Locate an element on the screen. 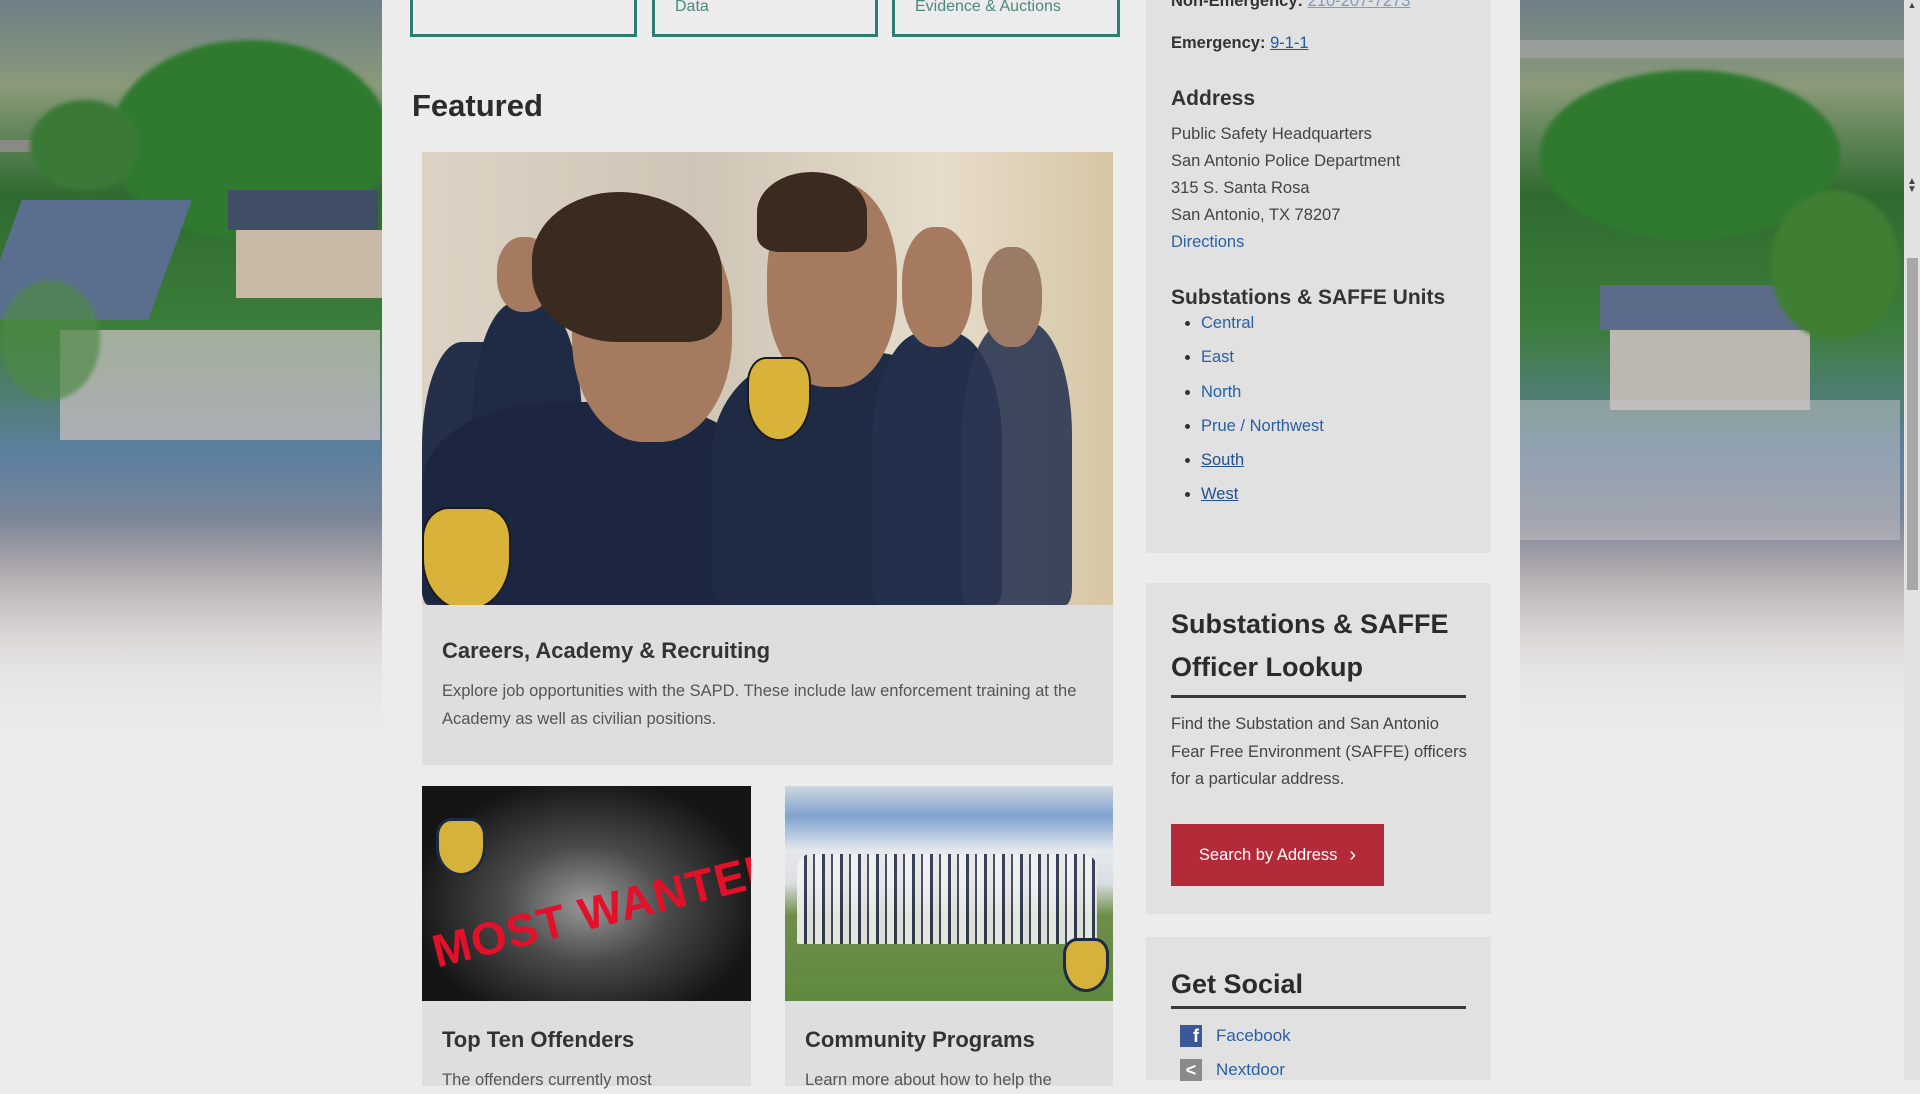 This screenshot has width=1920, height=1094. search-by-address-label: Search by Address is located at coordinates (1268, 854).